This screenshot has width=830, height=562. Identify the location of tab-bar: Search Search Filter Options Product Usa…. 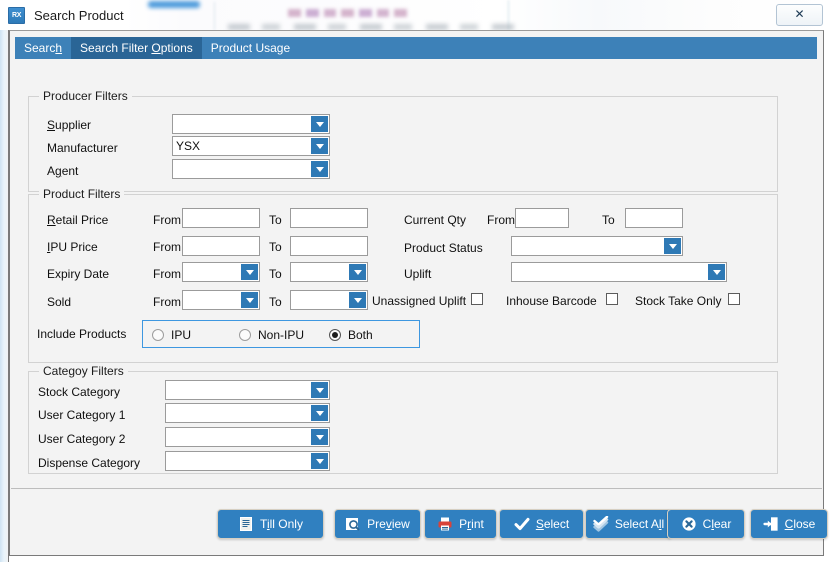
(416, 48).